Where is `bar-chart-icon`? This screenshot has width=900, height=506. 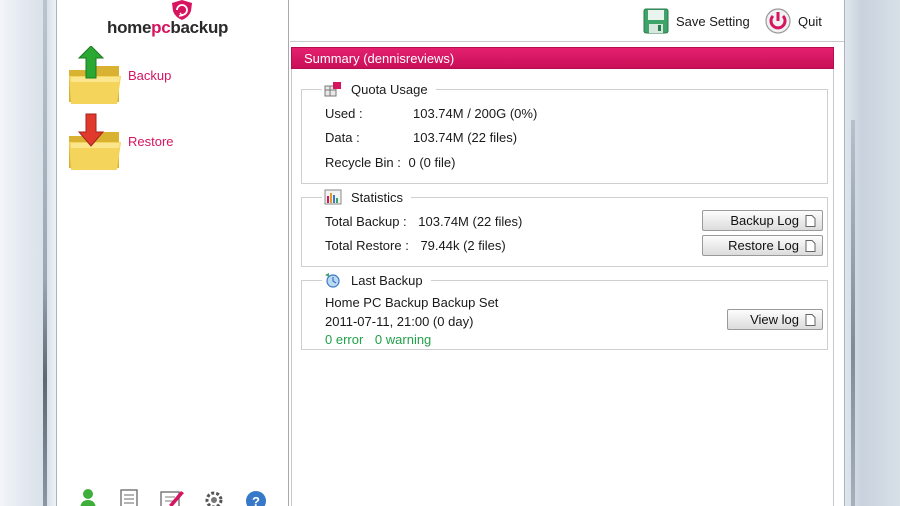 bar-chart-icon is located at coordinates (333, 197).